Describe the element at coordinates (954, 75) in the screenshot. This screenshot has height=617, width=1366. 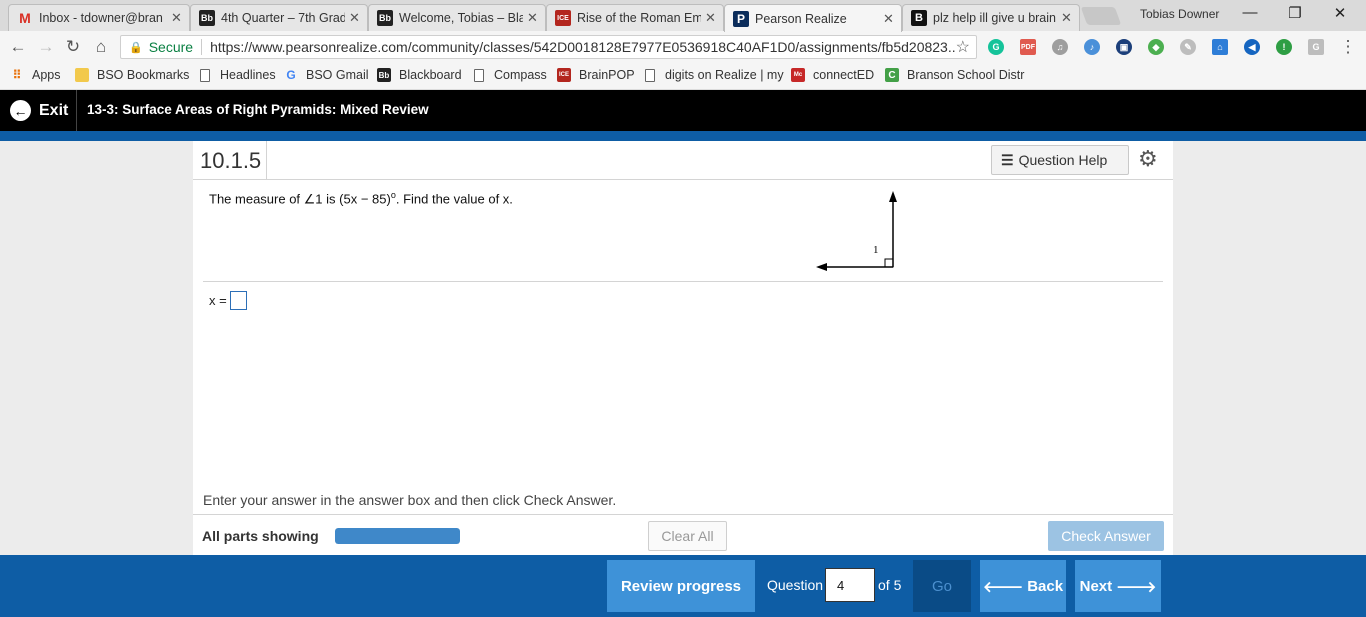
I see `bookmark-branson: C Branson School Distr` at that location.